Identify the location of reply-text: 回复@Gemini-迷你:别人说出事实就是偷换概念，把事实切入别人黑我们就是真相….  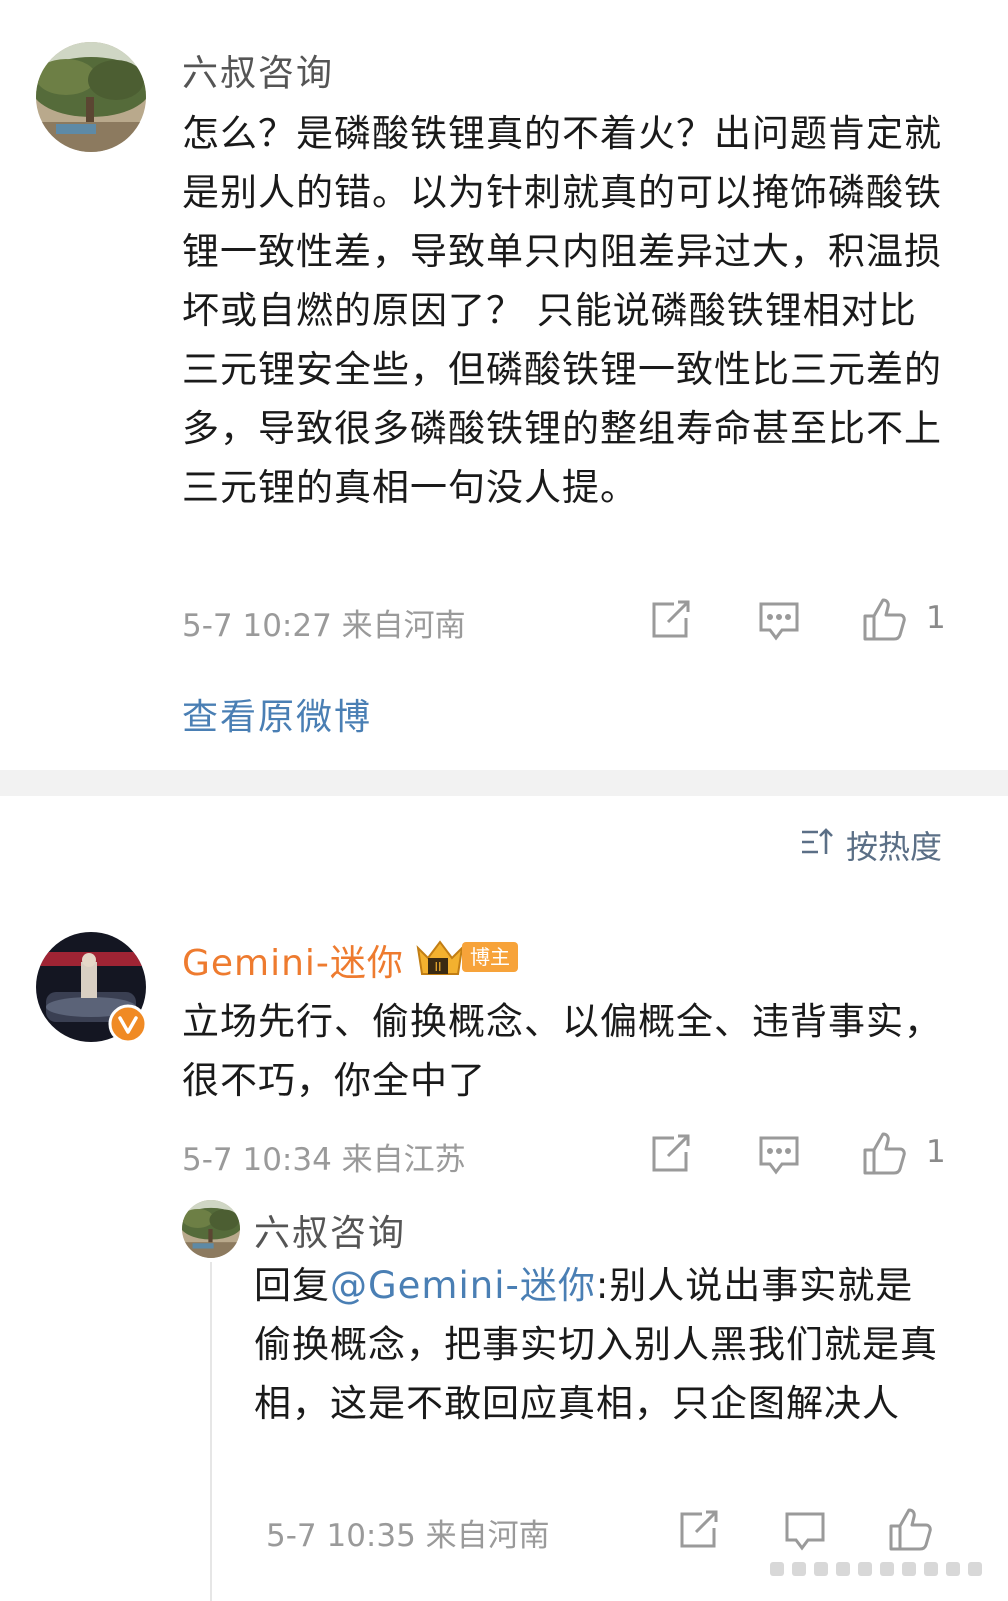
(599, 1344).